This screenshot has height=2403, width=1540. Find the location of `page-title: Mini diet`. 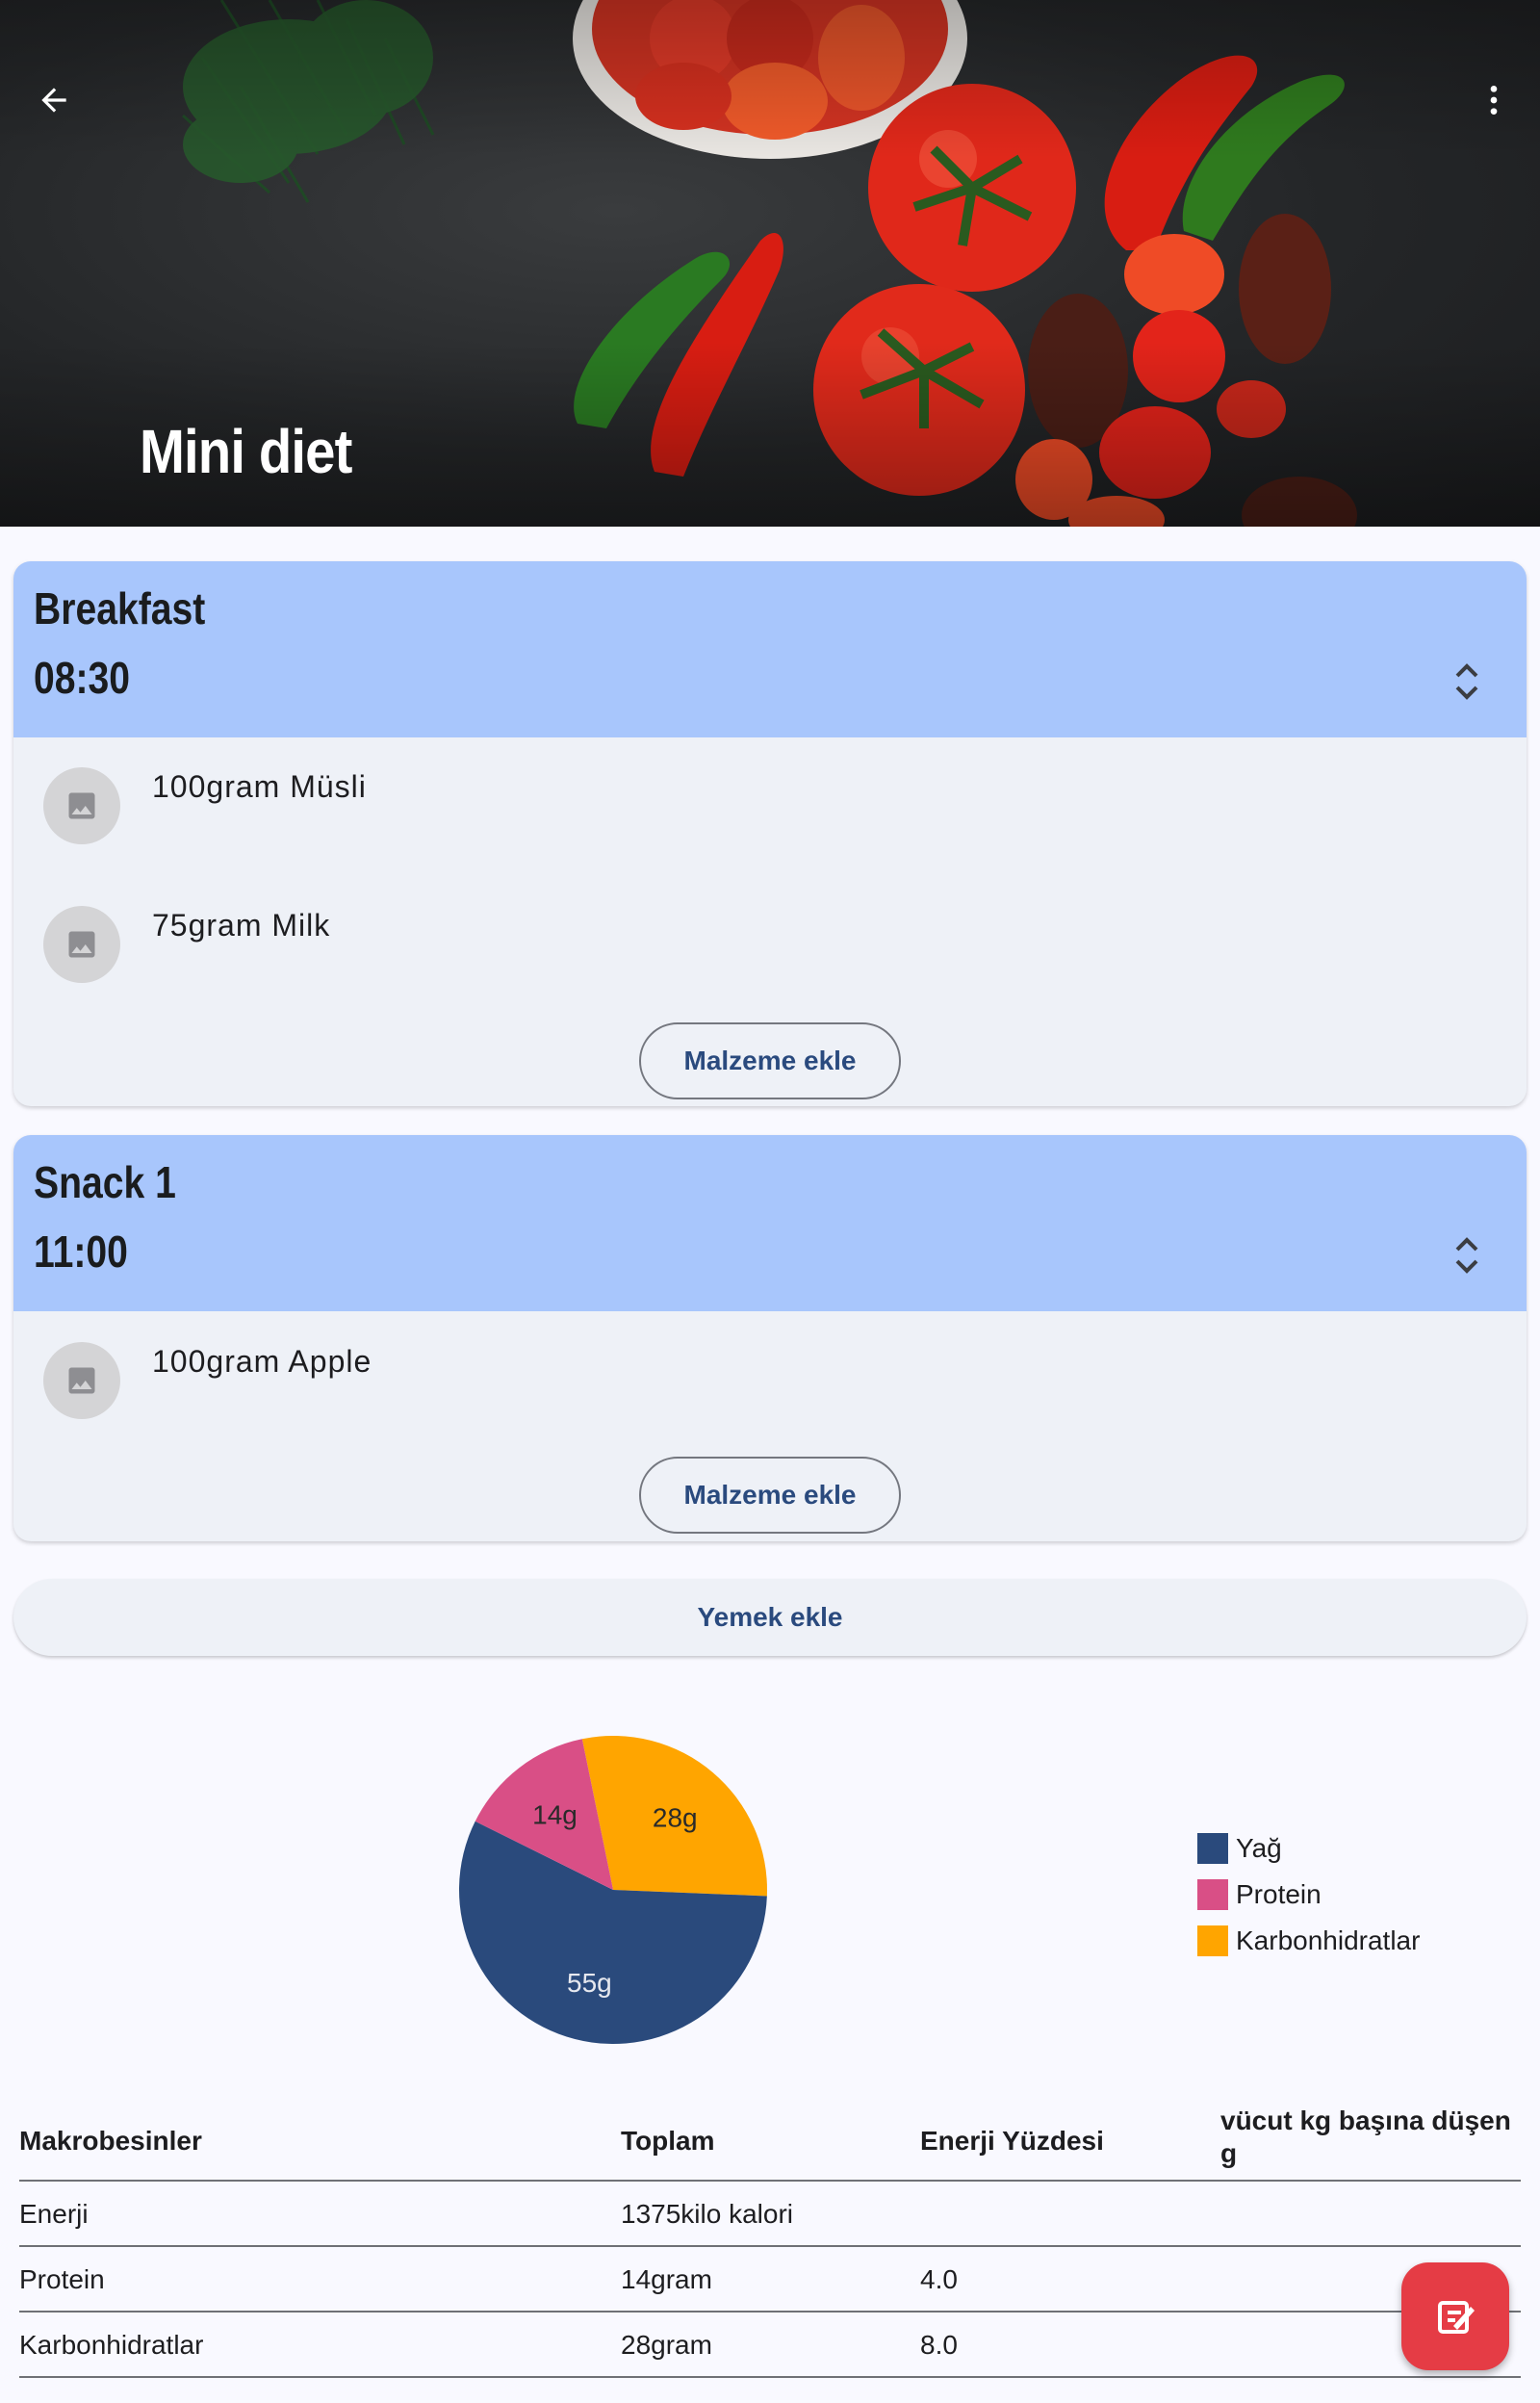

page-title: Mini diet is located at coordinates (246, 452).